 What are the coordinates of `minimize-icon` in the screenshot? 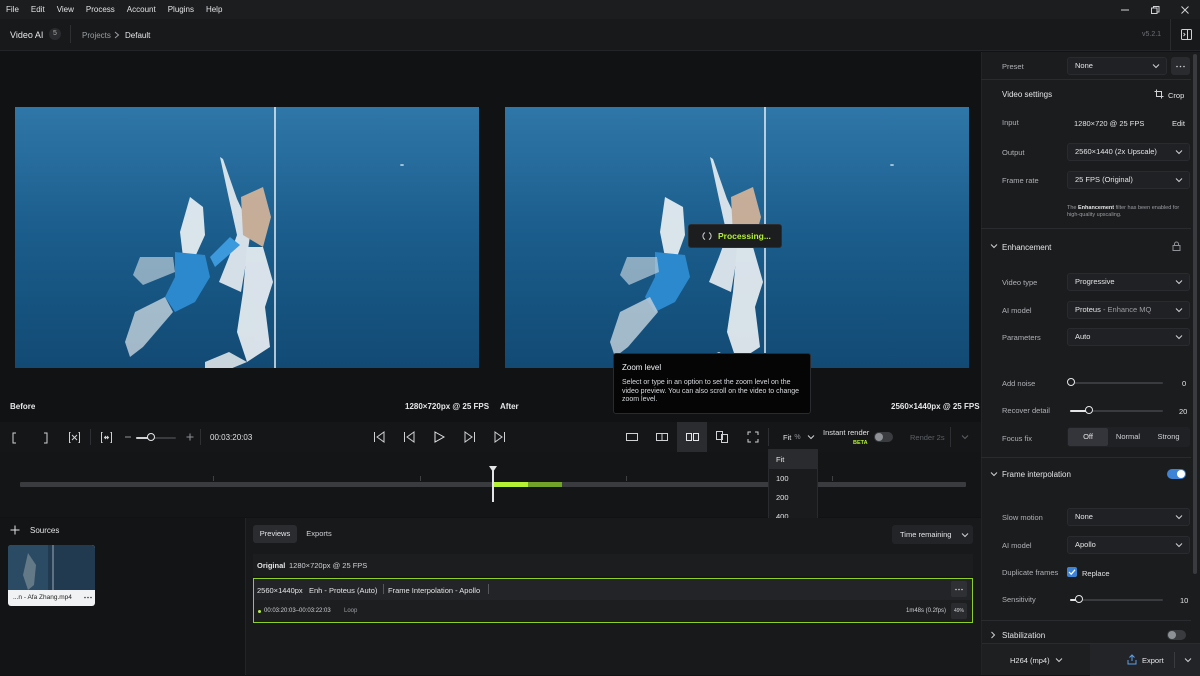 It's located at (1125, 10).